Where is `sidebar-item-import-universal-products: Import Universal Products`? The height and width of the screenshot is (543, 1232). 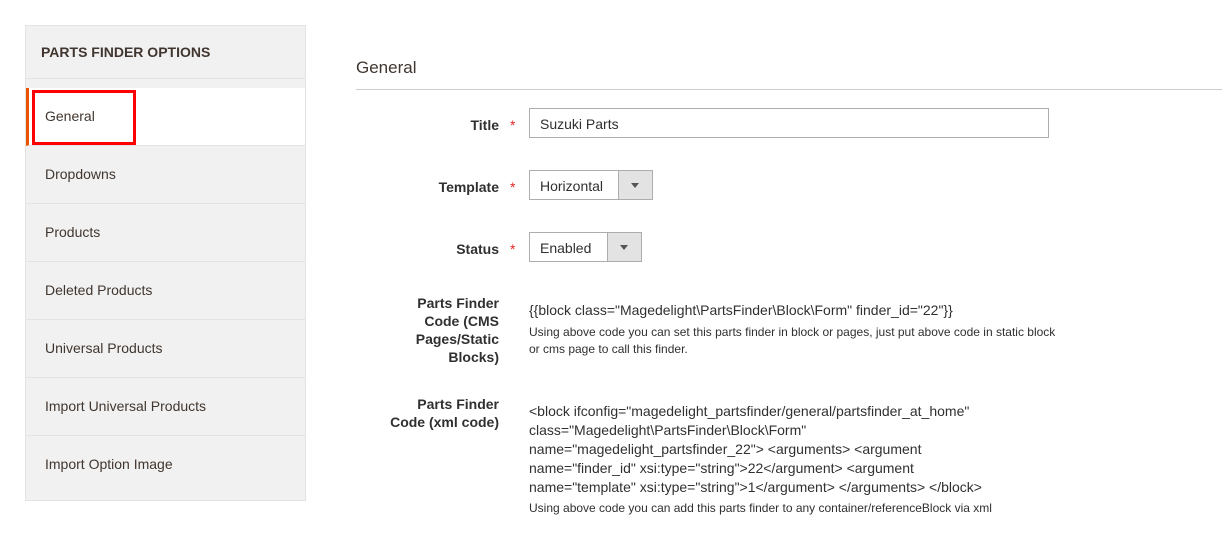
sidebar-item-import-universal-products: Import Universal Products is located at coordinates (165, 407).